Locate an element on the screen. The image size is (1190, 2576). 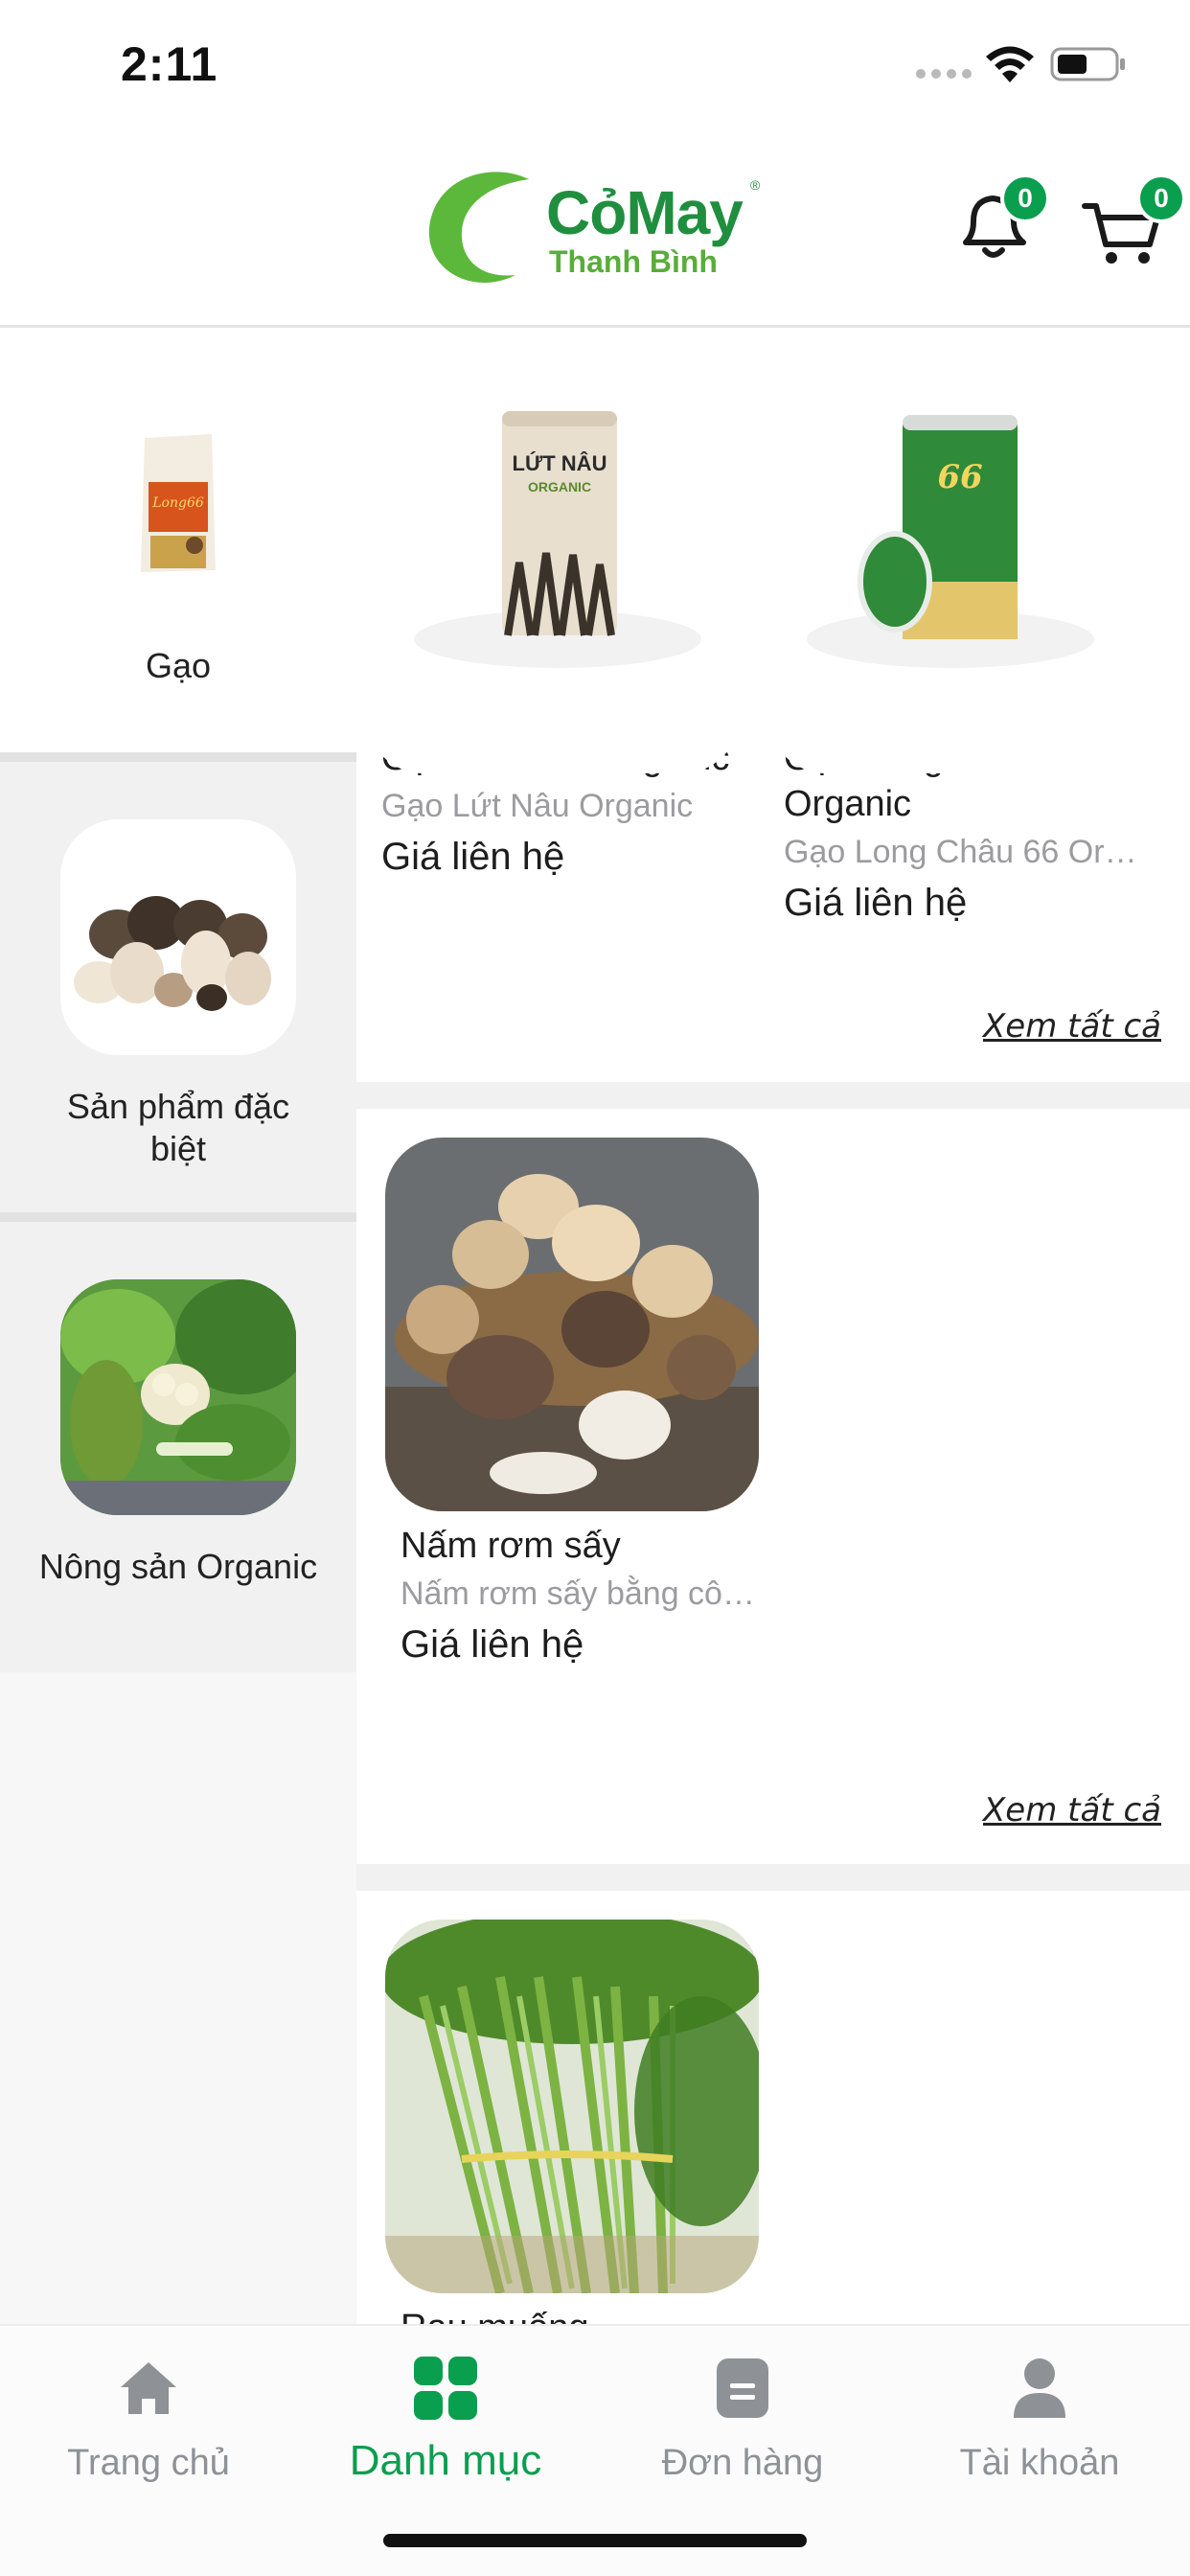
home-indicator is located at coordinates (595, 2540).